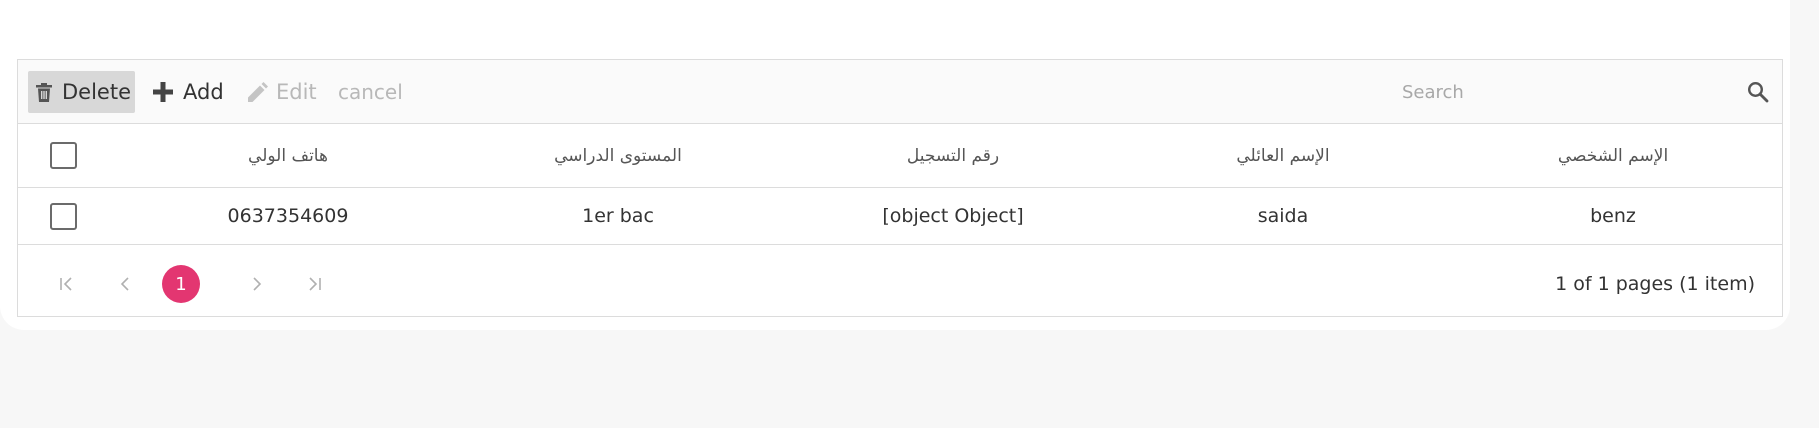 The width and height of the screenshot is (1819, 428). What do you see at coordinates (900, 92) in the screenshot?
I see `grid-toolbar: Delete Add Edit cancel Search` at bounding box center [900, 92].